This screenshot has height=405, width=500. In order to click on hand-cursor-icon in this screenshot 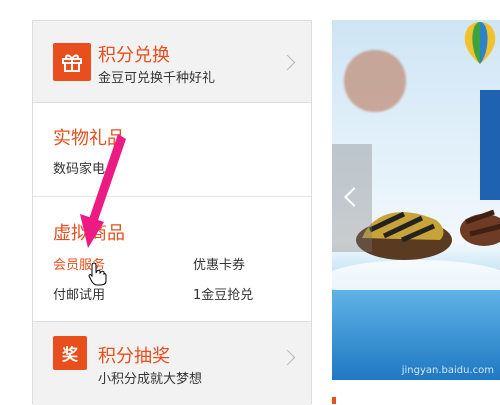, I will do `click(97, 274)`.